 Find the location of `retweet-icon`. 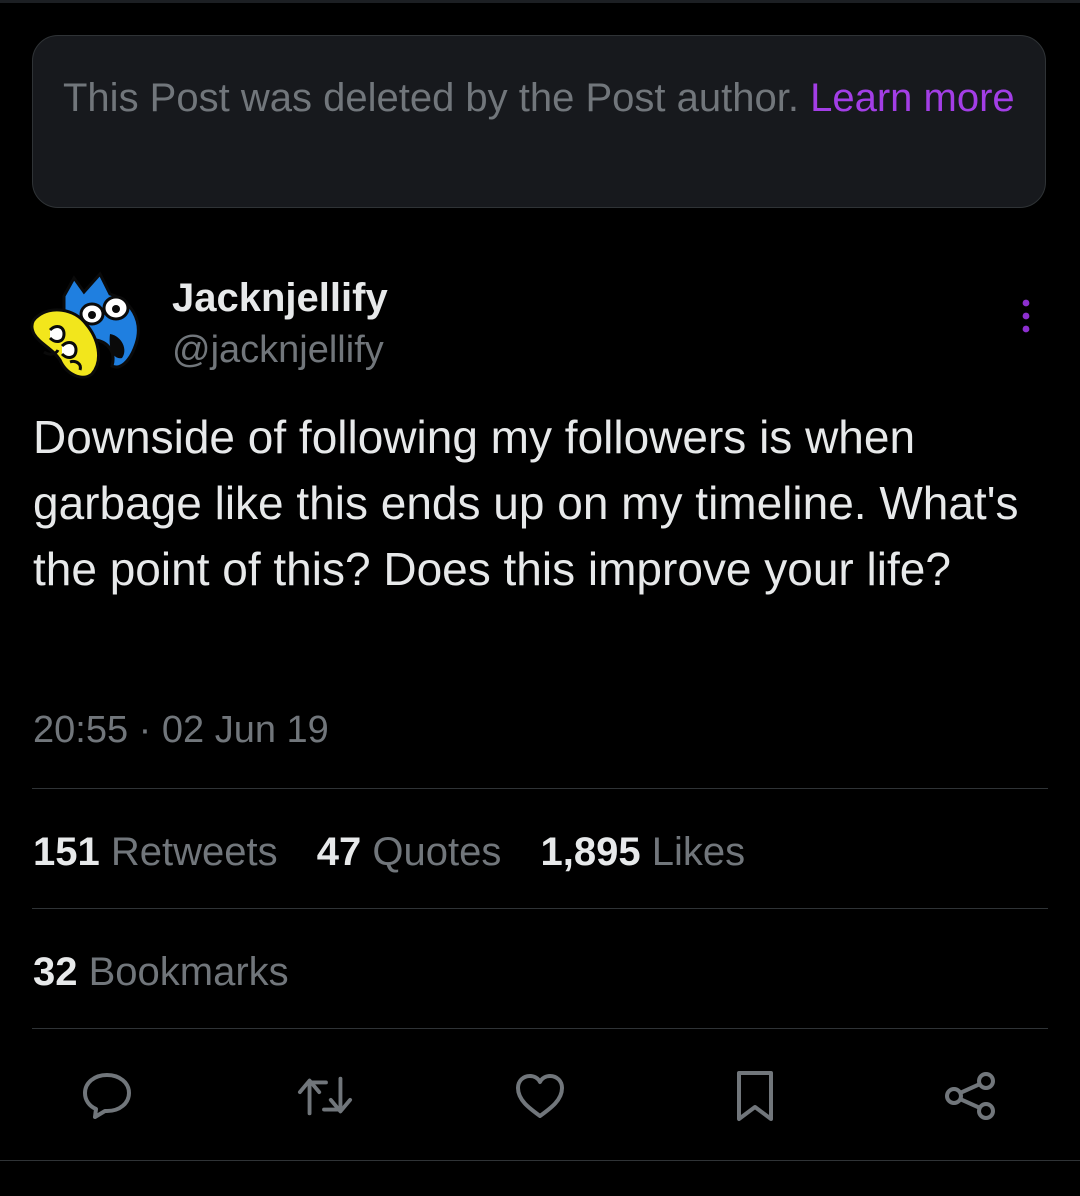

retweet-icon is located at coordinates (325, 1096).